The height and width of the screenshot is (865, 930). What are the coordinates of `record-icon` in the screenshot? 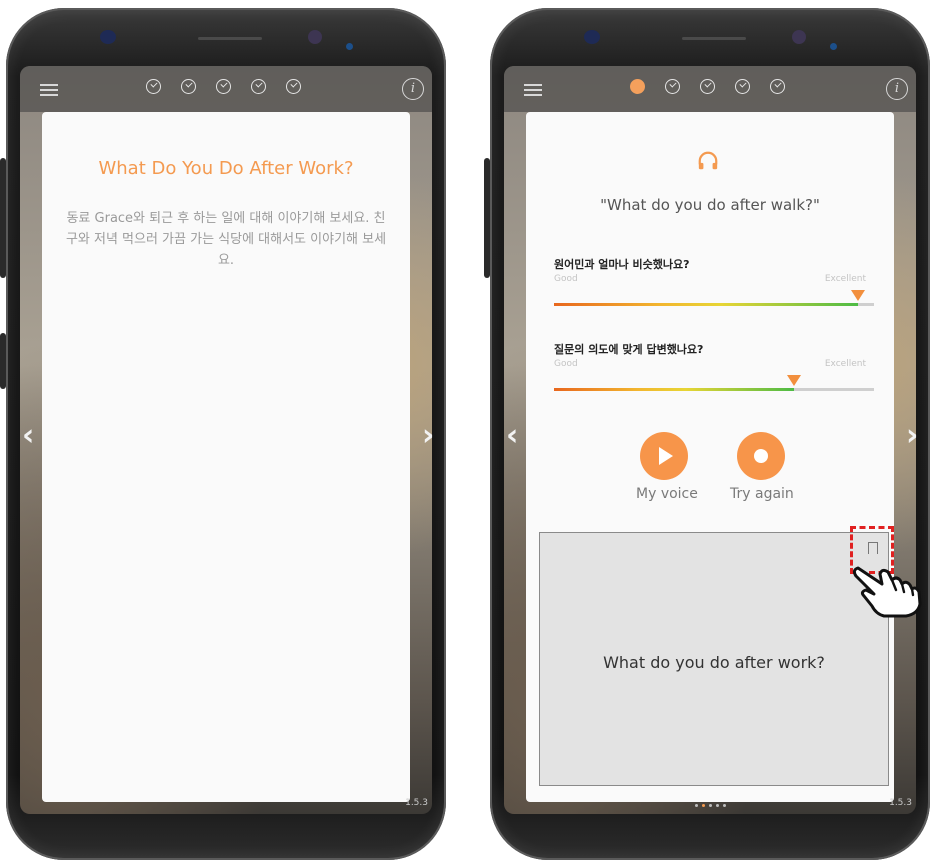 It's located at (761, 456).